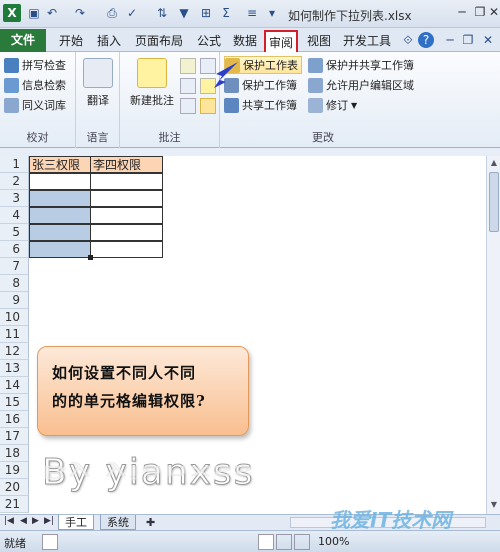 The width and height of the screenshot is (500, 552). What do you see at coordinates (494, 202) in the screenshot?
I see `vertical-scroll-thumb` at bounding box center [494, 202].